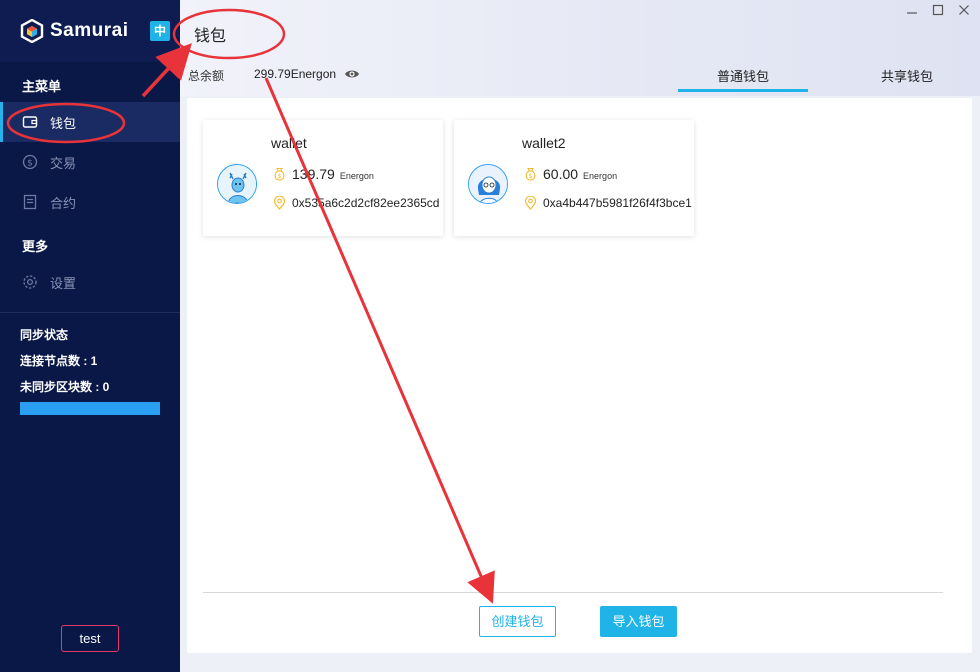  I want to click on wallet-balance: 139.79, so click(313, 174).